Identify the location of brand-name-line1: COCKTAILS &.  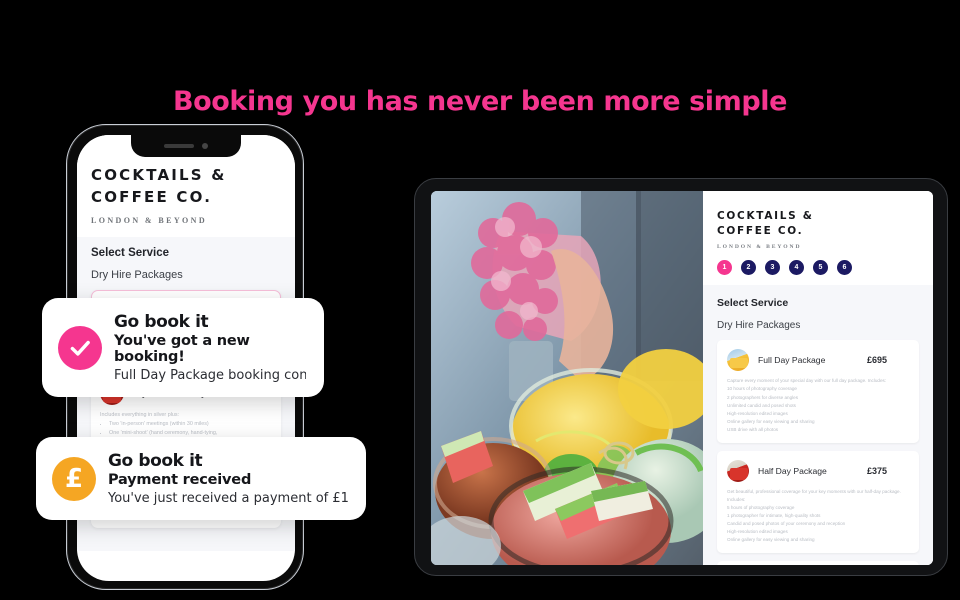
(159, 175).